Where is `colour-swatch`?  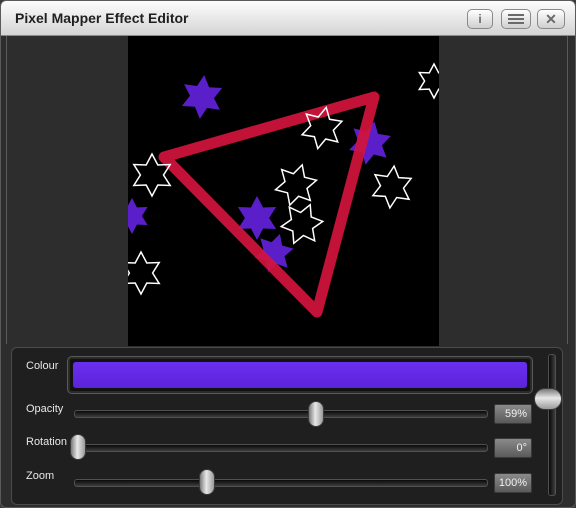
colour-swatch is located at coordinates (300, 375).